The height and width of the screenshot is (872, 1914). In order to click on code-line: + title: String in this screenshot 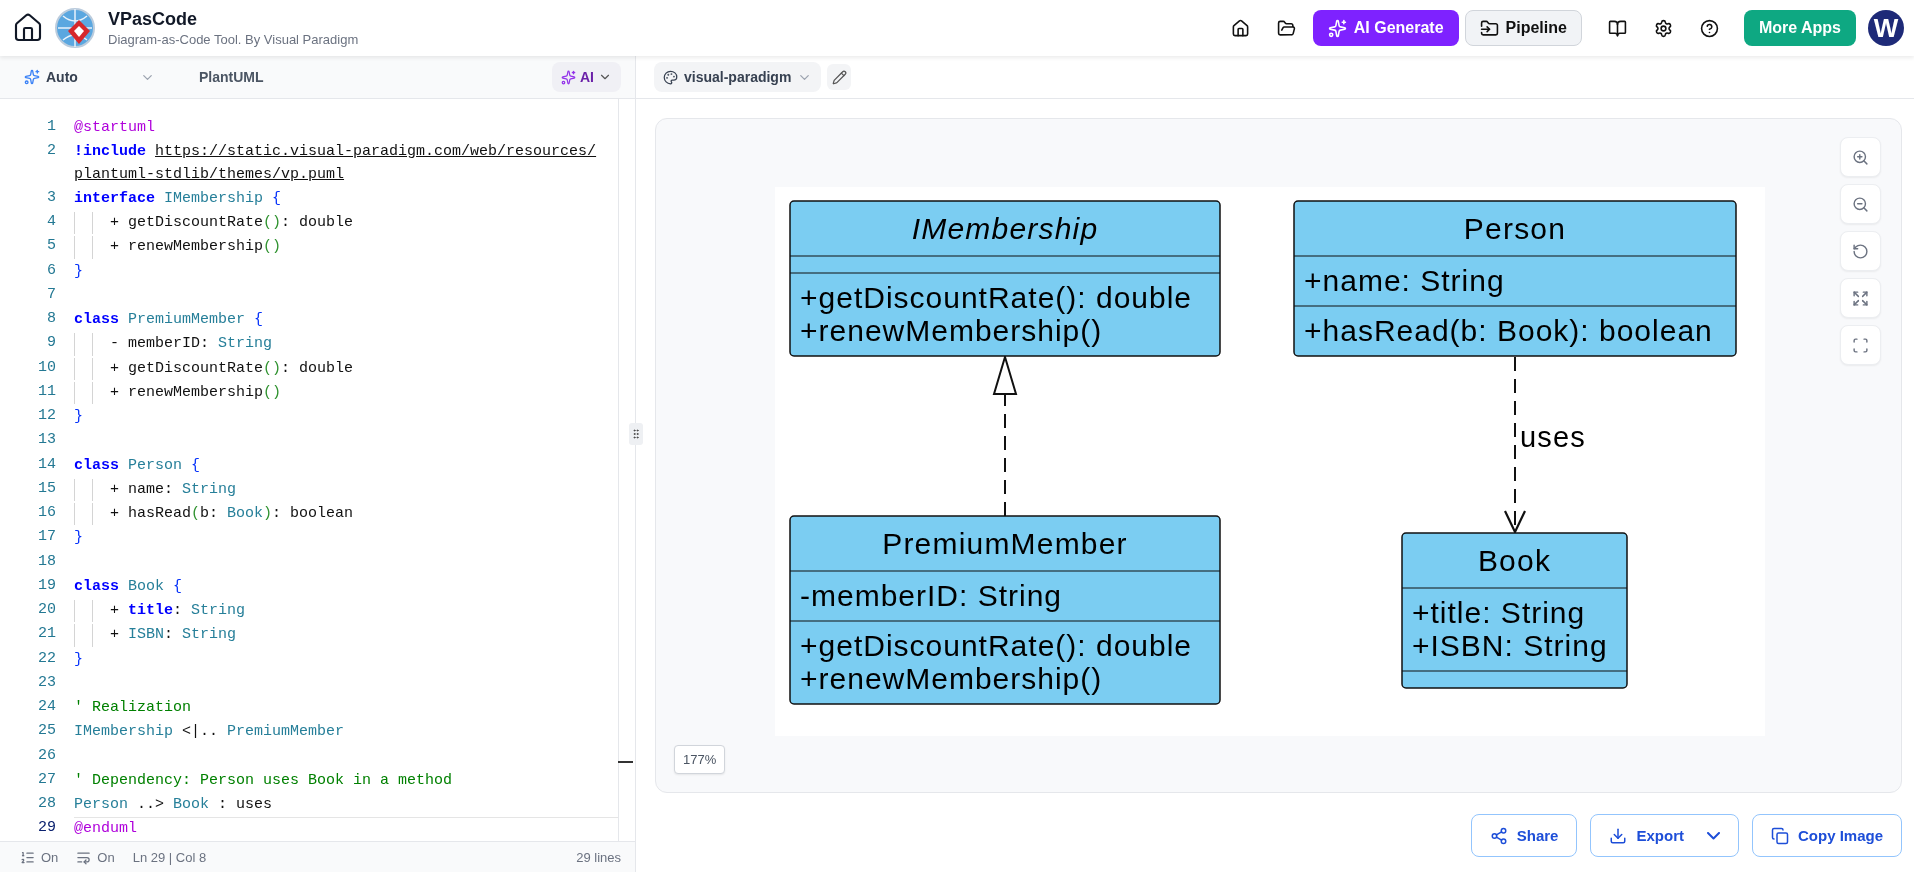, I will do `click(336, 611)`.